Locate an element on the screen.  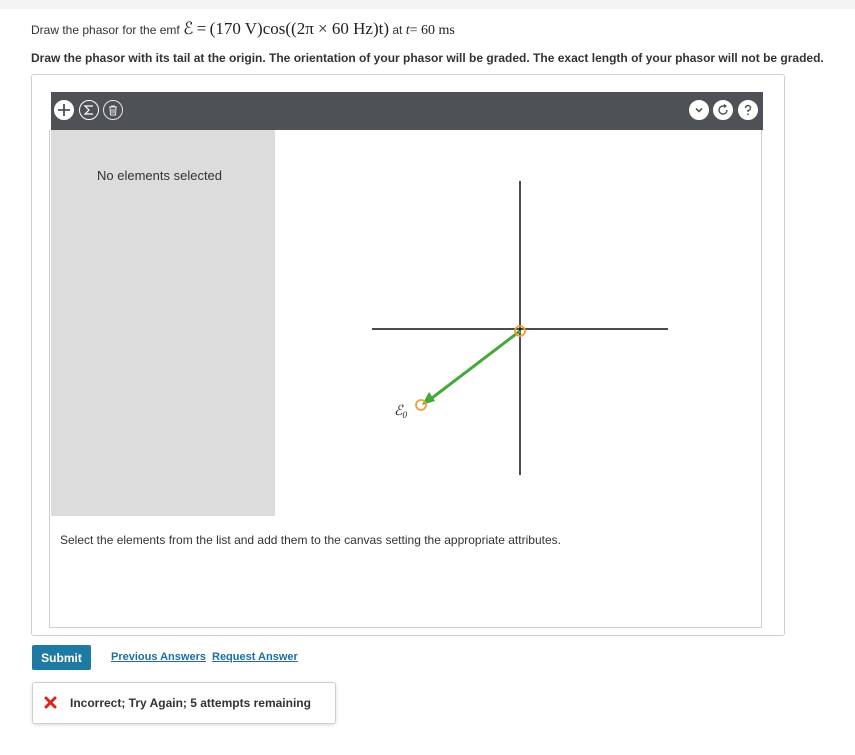
phasor-label: ℰ0 is located at coordinates (400, 412).